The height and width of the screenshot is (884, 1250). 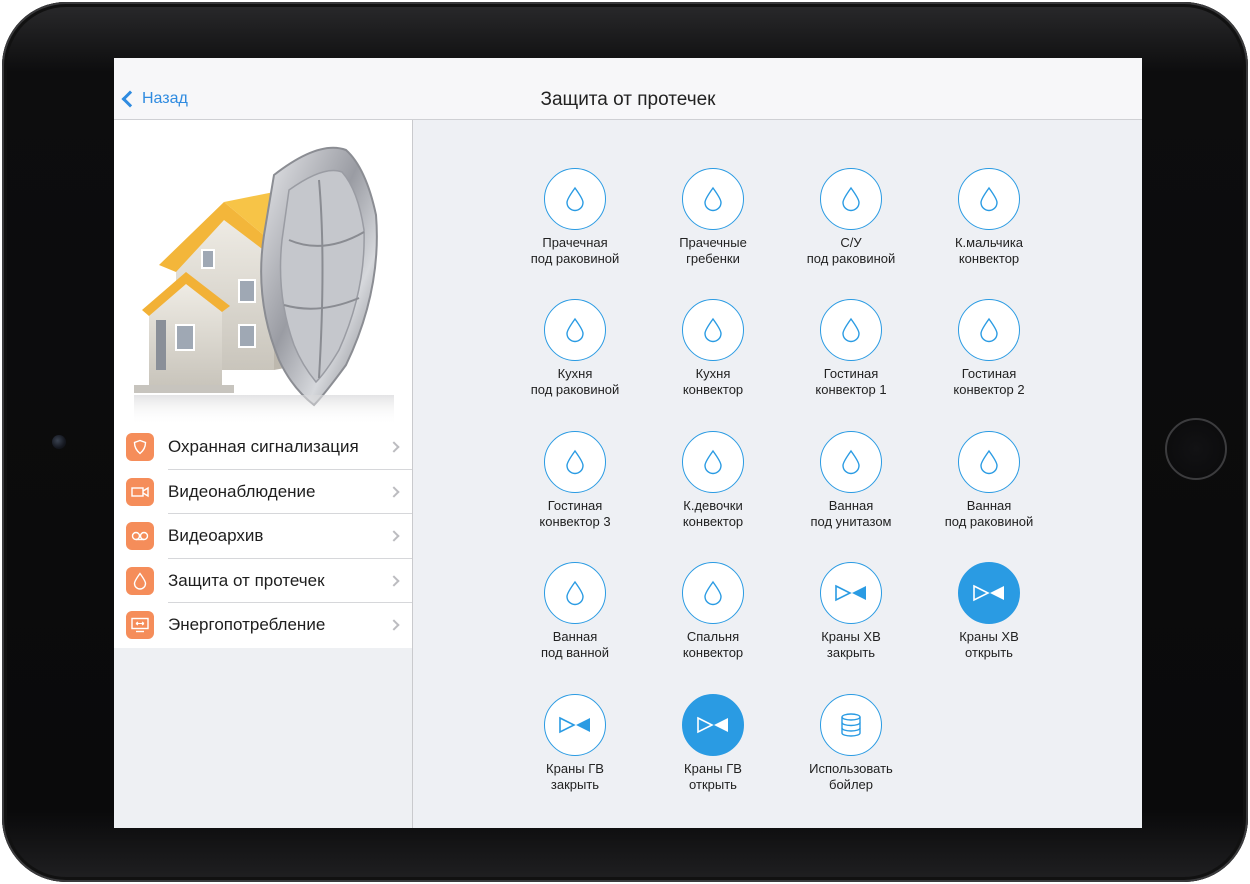 I want to click on tile-label: Ванная под ванной, so click(x=575, y=644).